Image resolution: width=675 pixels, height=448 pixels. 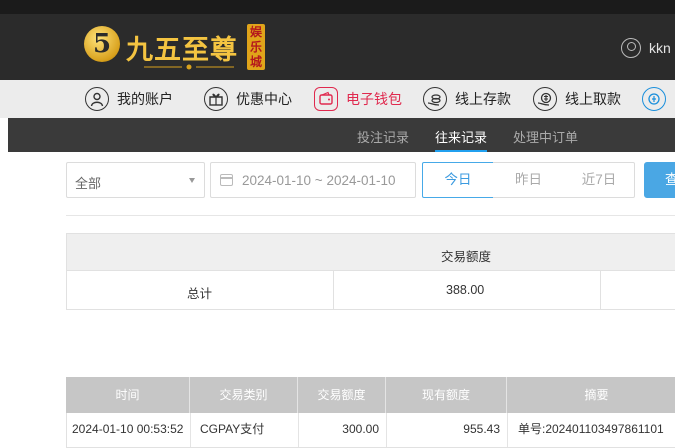 What do you see at coordinates (182, 50) in the screenshot?
I see `brand-name: 九五至尊` at bounding box center [182, 50].